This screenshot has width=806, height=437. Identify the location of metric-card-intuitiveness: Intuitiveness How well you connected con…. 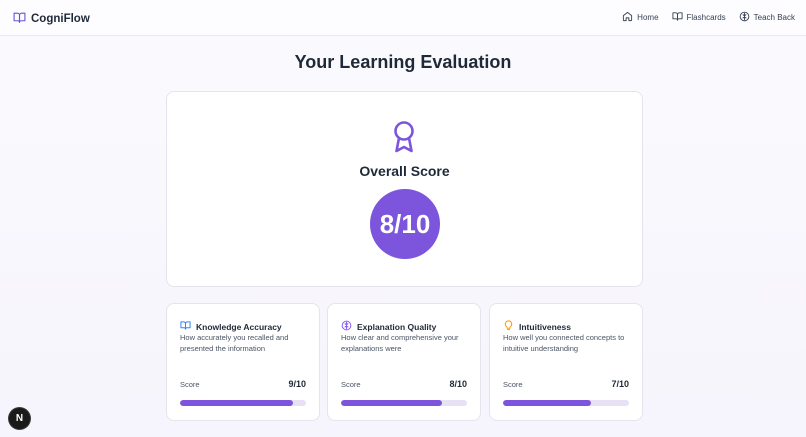
(566, 362).